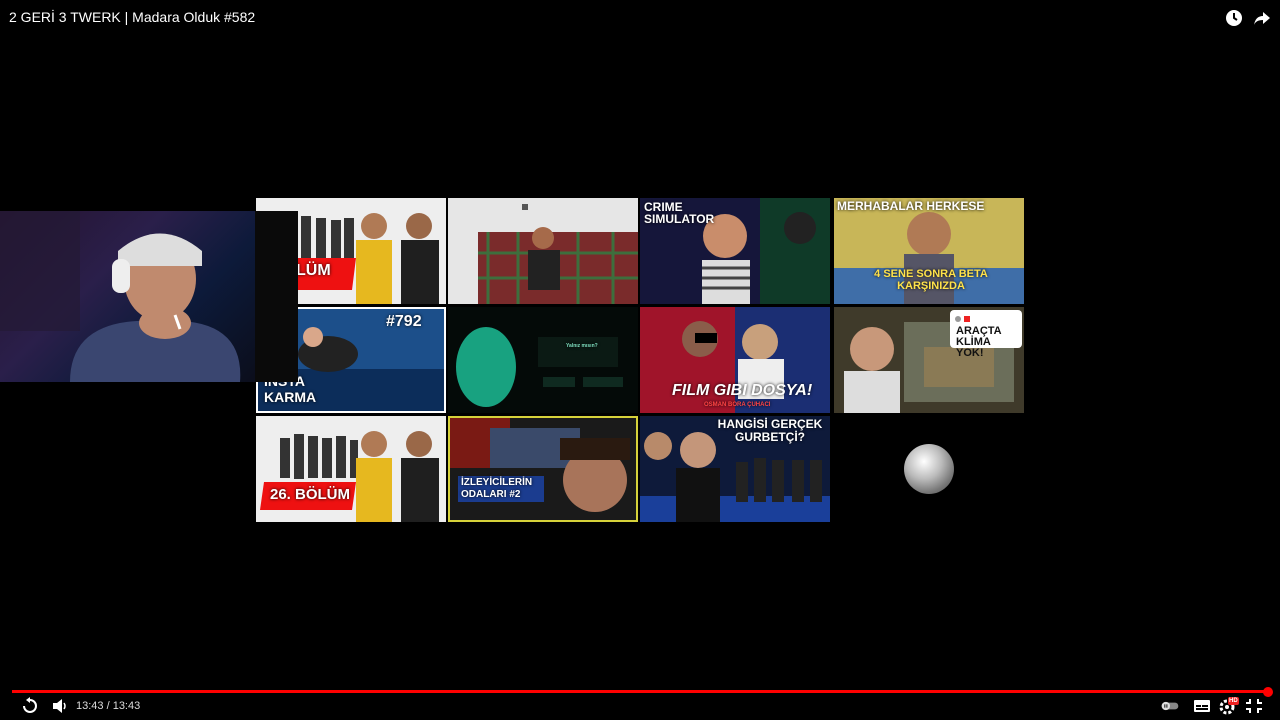  Describe the element at coordinates (1233, 701) in the screenshot. I see `settings-badge: HD` at that location.